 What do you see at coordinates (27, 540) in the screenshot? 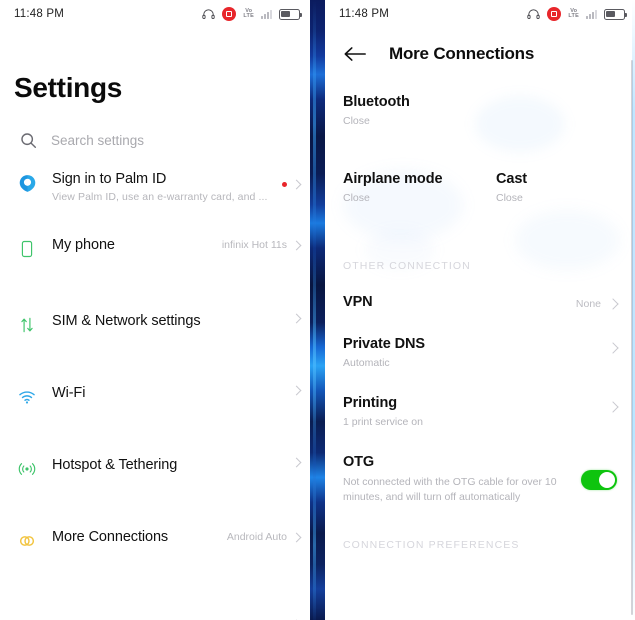
I see `more-connections-icon` at bounding box center [27, 540].